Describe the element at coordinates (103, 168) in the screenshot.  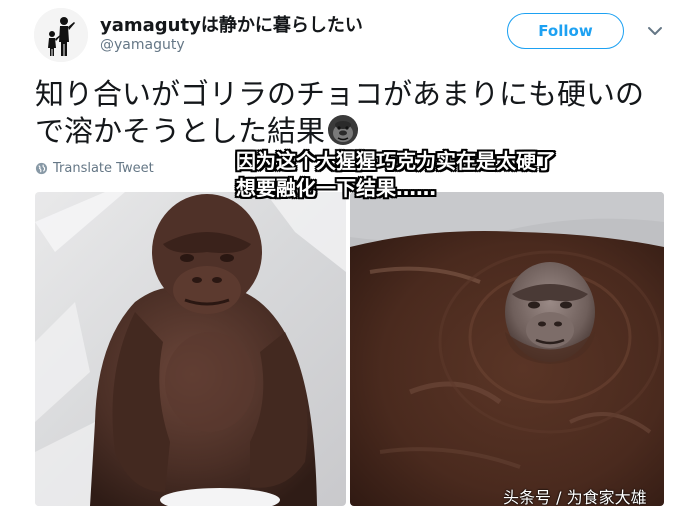
I see `translate-label: Translate Tweet` at that location.